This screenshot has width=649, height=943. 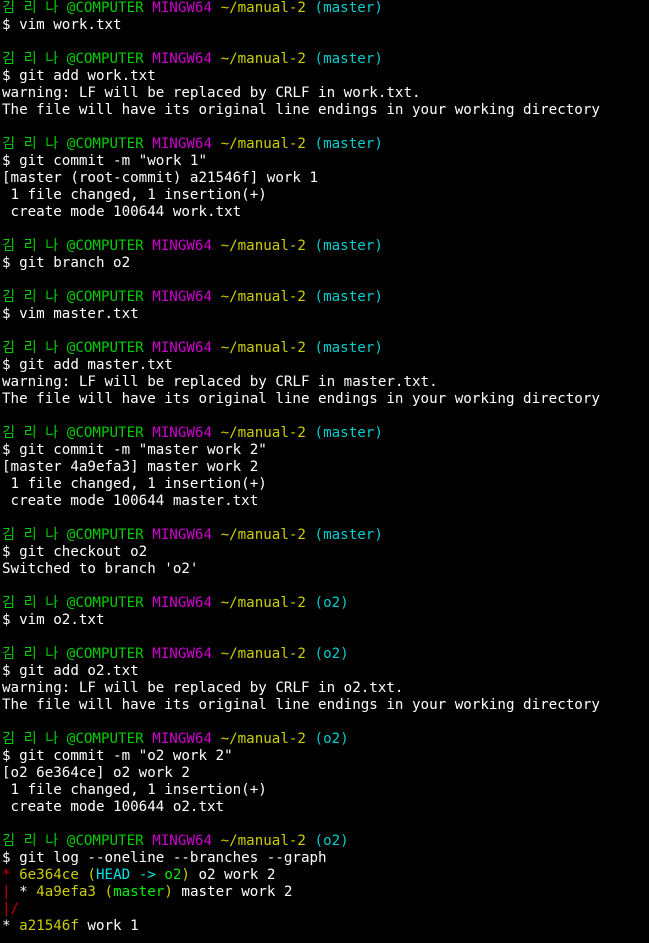 I want to click on prompt-line: 김 리 나 @COMPUTER MINGW64 ~/manual-2 (o2), so click(x=325, y=841).